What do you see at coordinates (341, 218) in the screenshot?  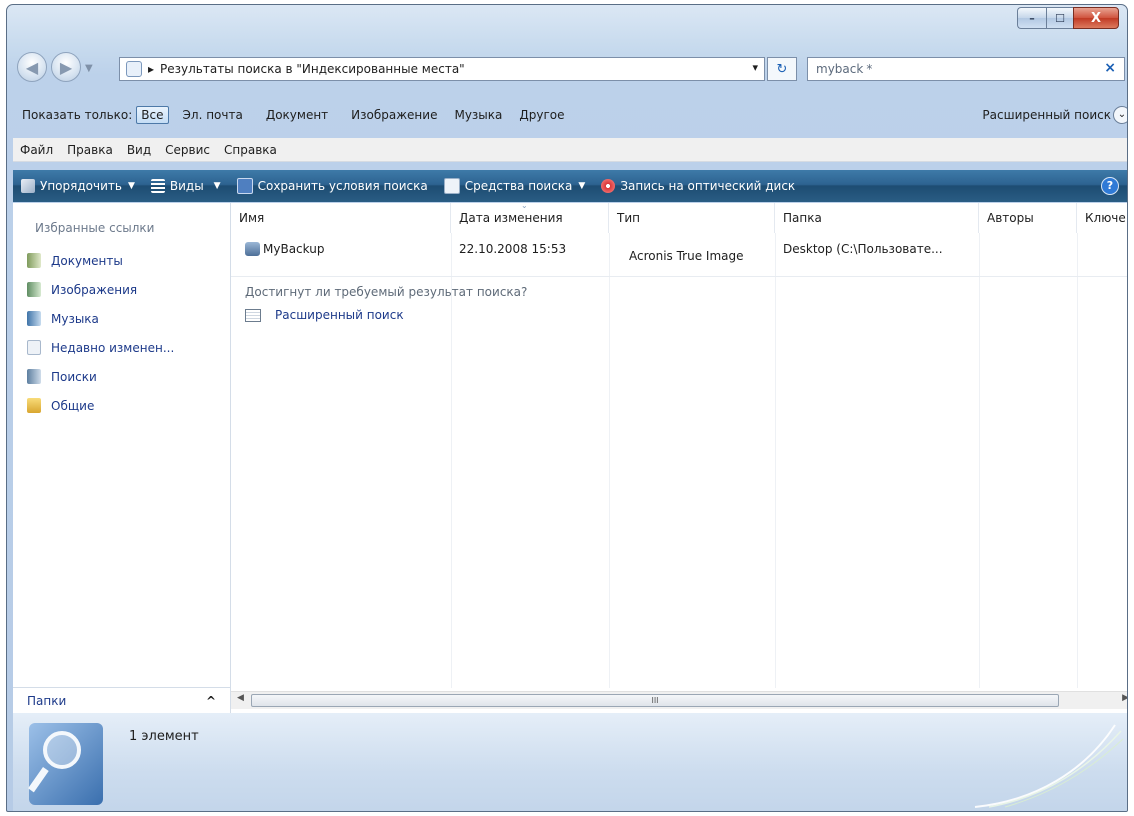 I see `column-header-name: Имя` at bounding box center [341, 218].